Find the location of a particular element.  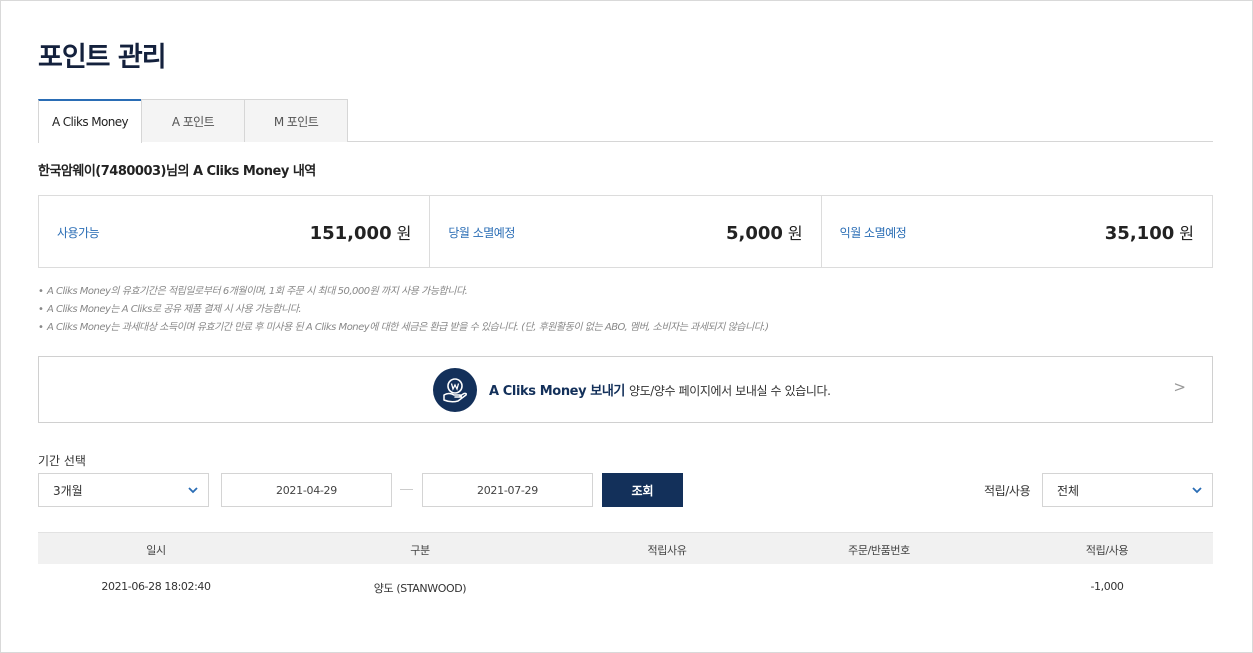

available-value: 151,000 원 is located at coordinates (360, 233).